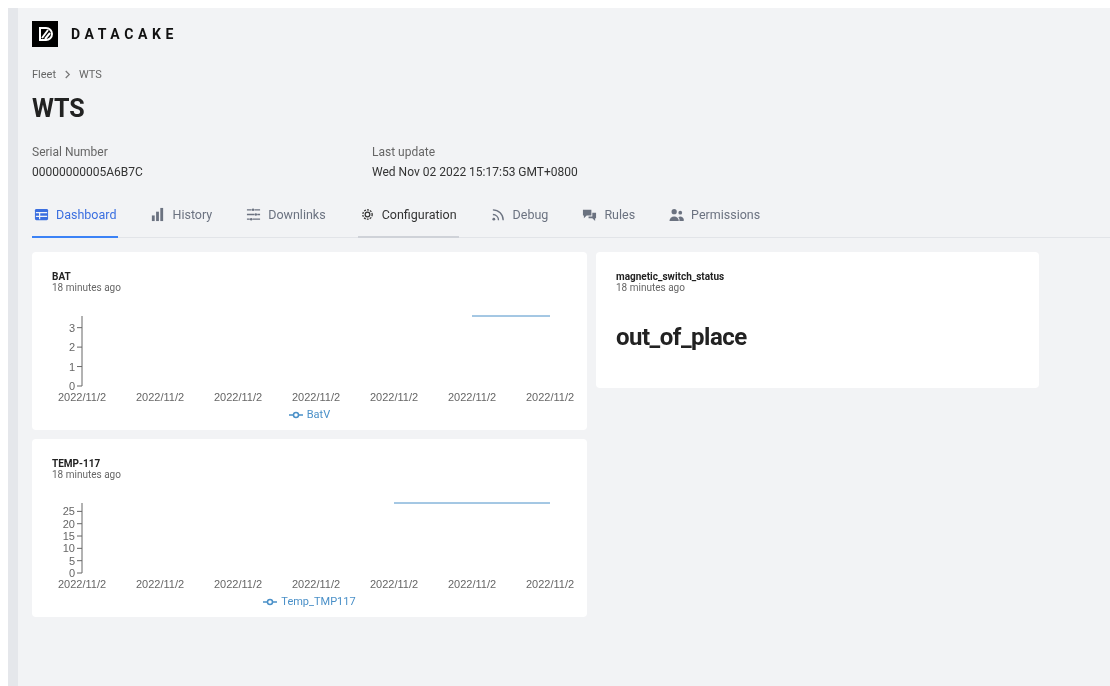 Image resolution: width=1110 pixels, height=686 pixels. Describe the element at coordinates (71, 327) in the screenshot. I see `y-tick-label: 3` at that location.